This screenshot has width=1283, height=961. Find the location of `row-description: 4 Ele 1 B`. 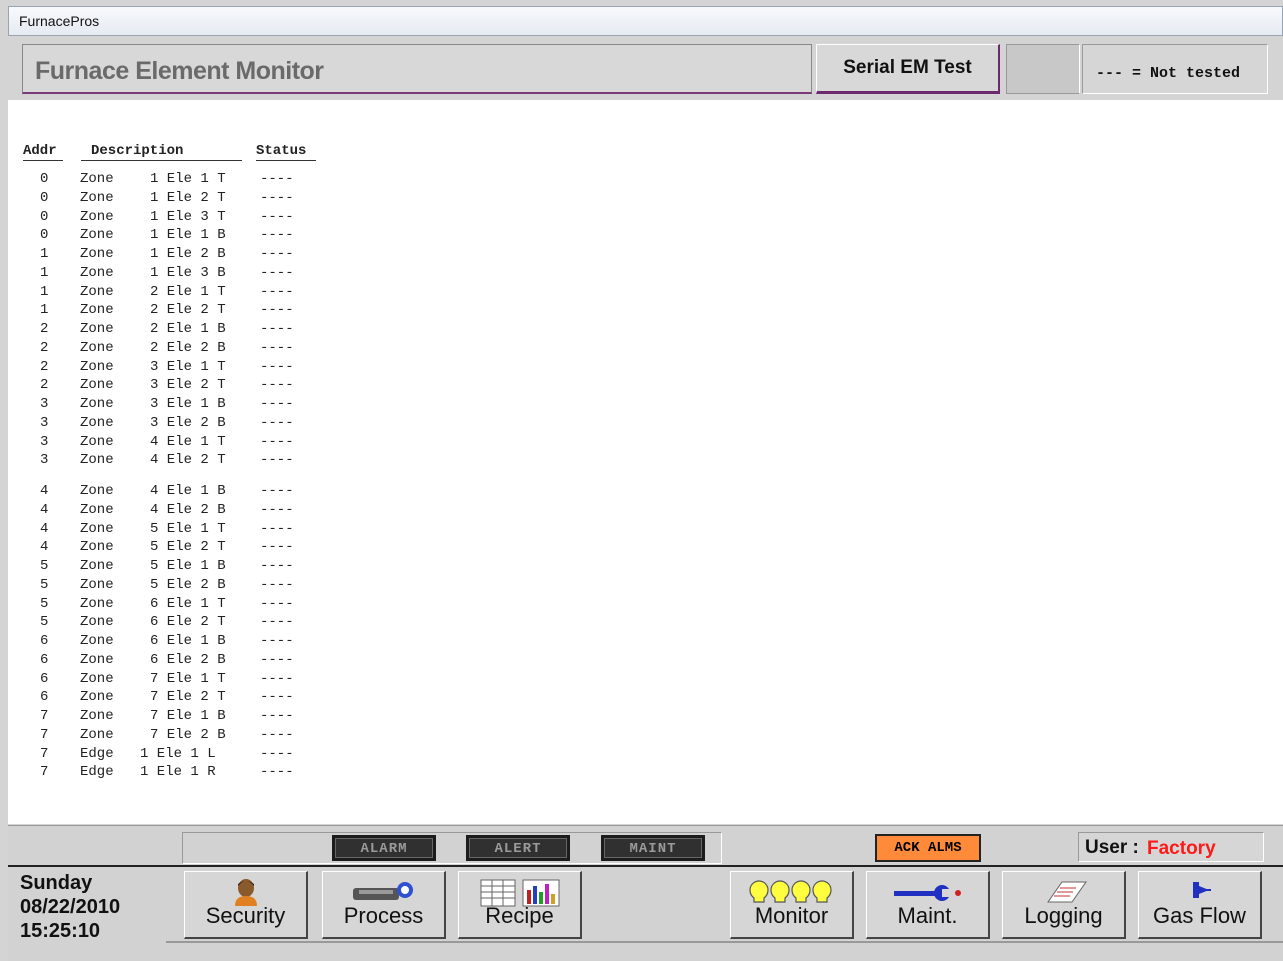

row-description: 4 Ele 1 B is located at coordinates (188, 491).